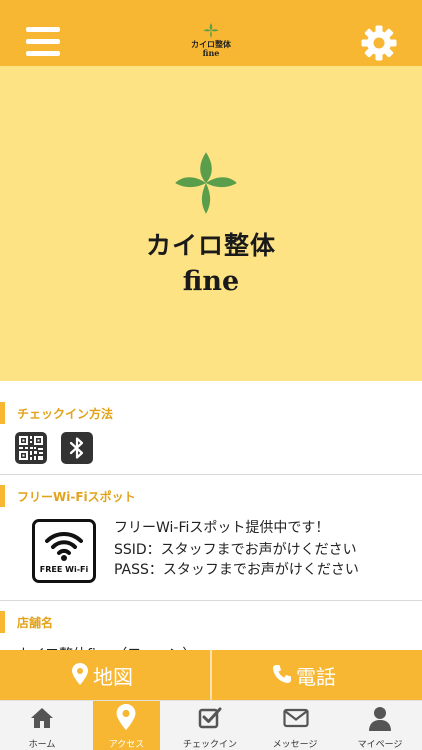 Image resolution: width=422 pixels, height=750 pixels. I want to click on home-icon, so click(42, 718).